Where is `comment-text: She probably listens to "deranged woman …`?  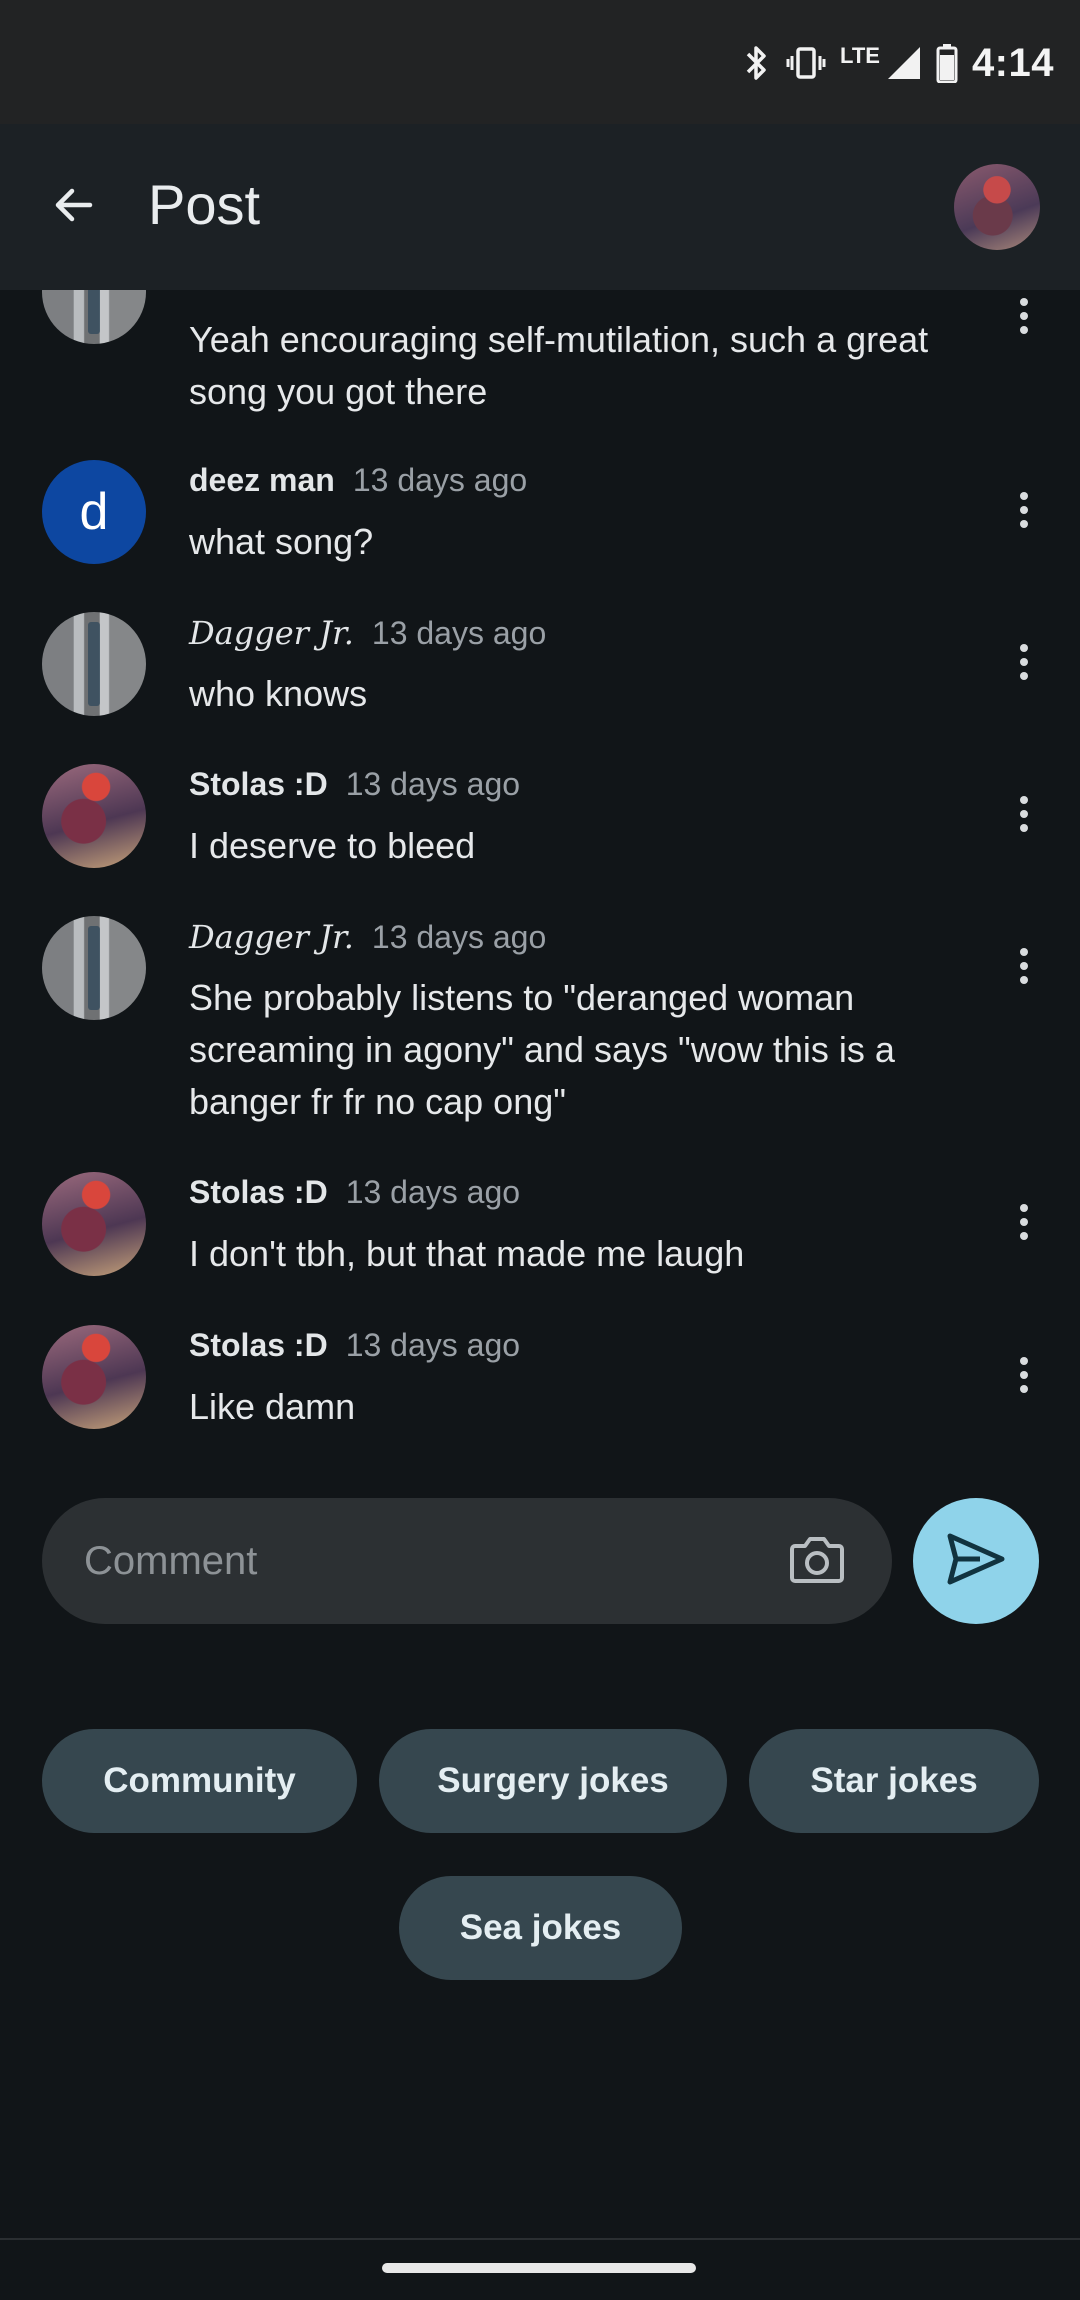
comment-text: She probably listens to "deranged woman … is located at coordinates (542, 1049).